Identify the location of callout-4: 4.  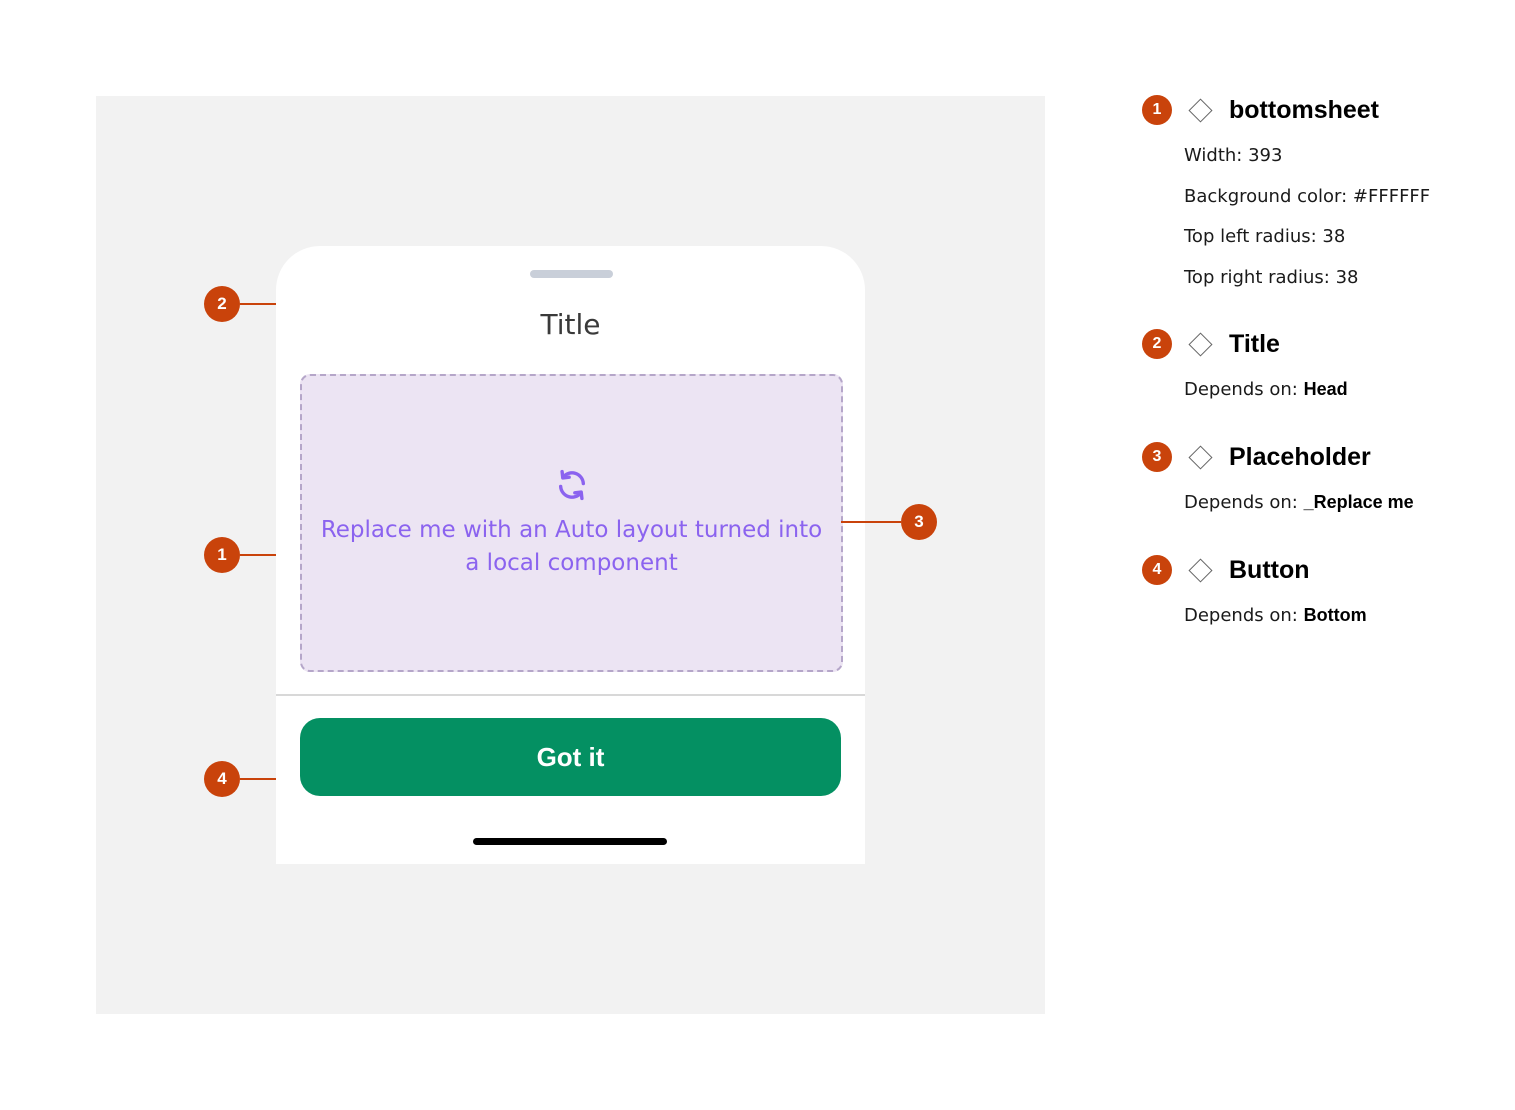
(222, 779).